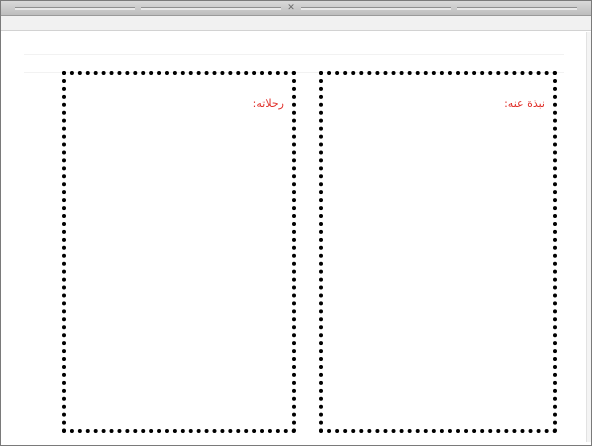 This screenshot has height=446, width=592. Describe the element at coordinates (296, 23) in the screenshot. I see `ruler-bar` at that location.